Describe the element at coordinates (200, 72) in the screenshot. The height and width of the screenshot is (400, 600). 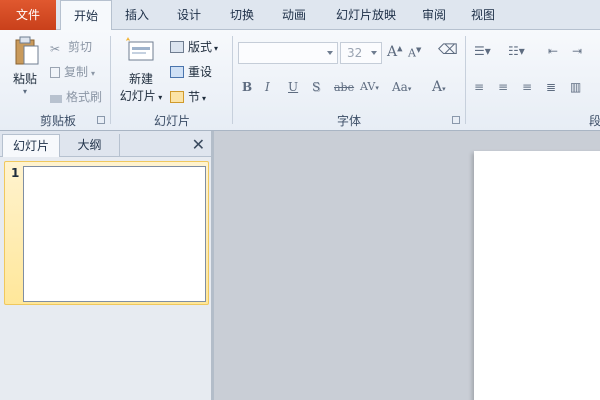
I see `reset-label: 重设` at that location.